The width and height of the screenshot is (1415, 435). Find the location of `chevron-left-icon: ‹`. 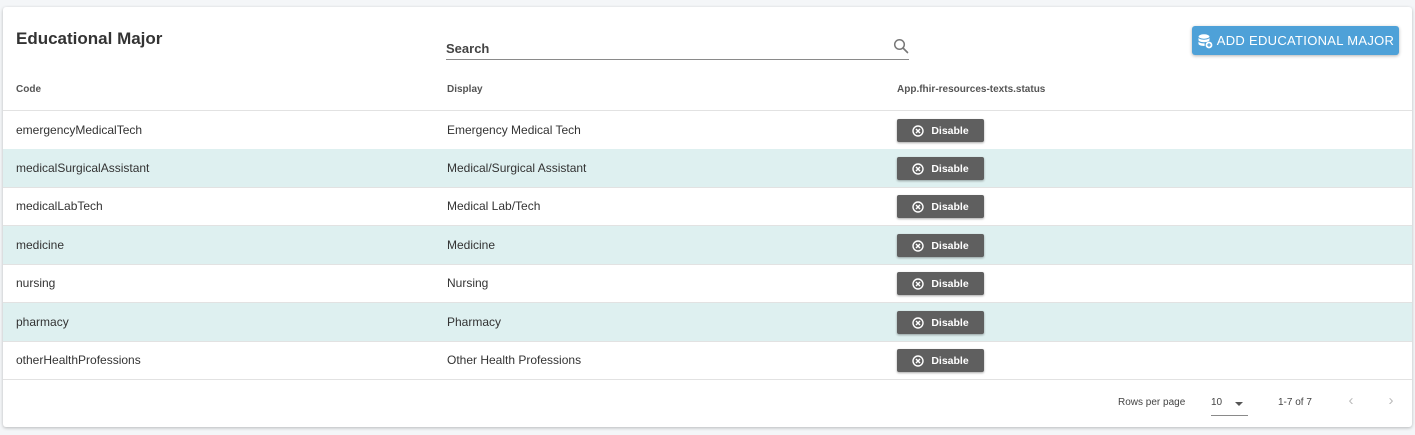

chevron-left-icon: ‹ is located at coordinates (1351, 400).